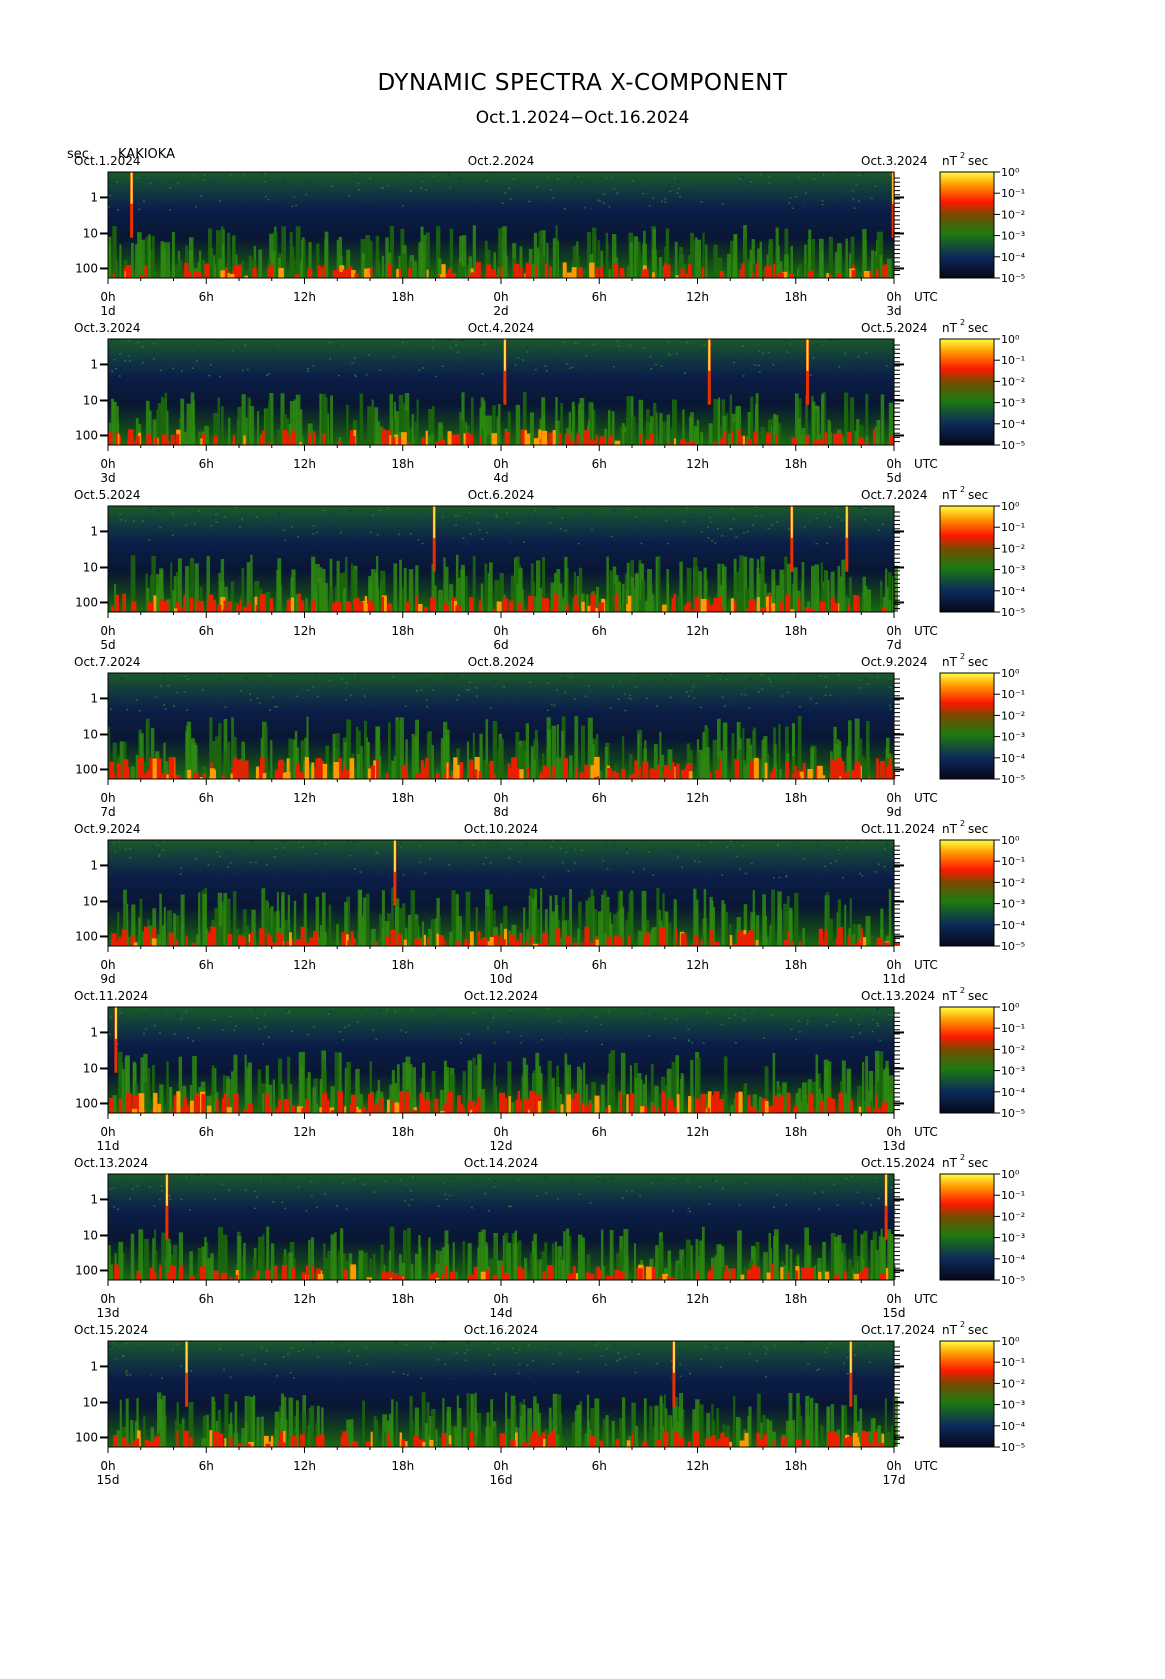 This screenshot has height=1679, width=1165. I want to click on pulsation-spike-core, so click(394, 856).